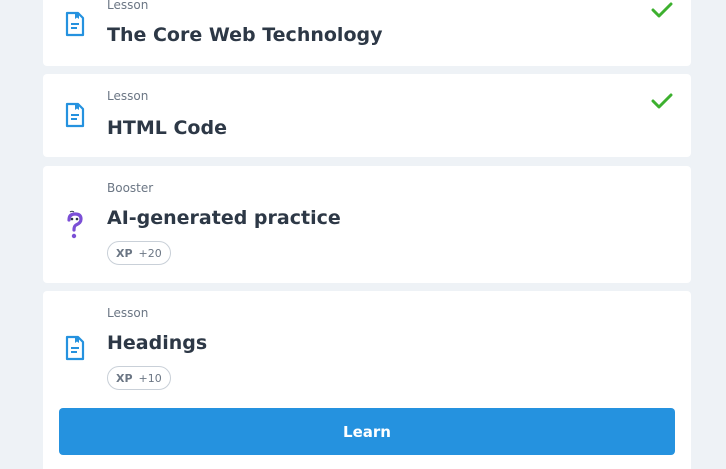 The width and height of the screenshot is (726, 469). I want to click on lesson-type-label: Booster, so click(130, 188).